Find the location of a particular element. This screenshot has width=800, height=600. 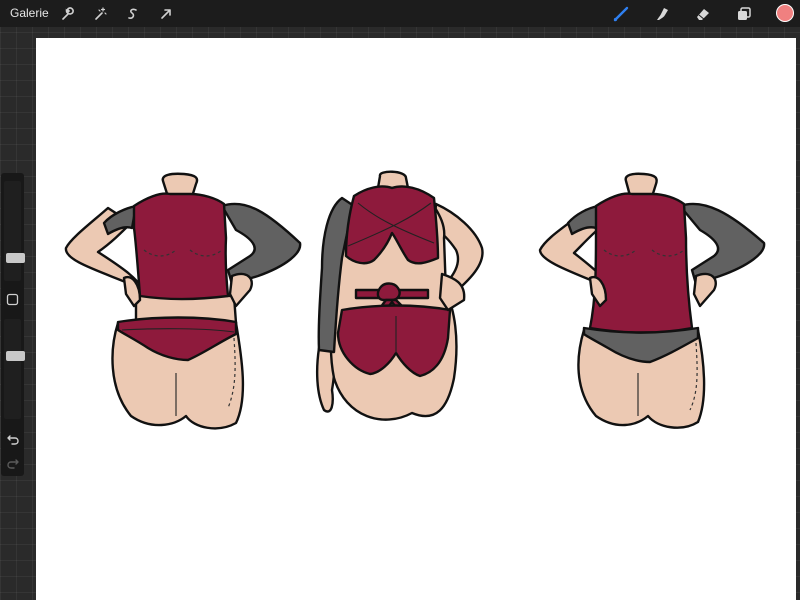

opacity-slider is located at coordinates (14, 369).